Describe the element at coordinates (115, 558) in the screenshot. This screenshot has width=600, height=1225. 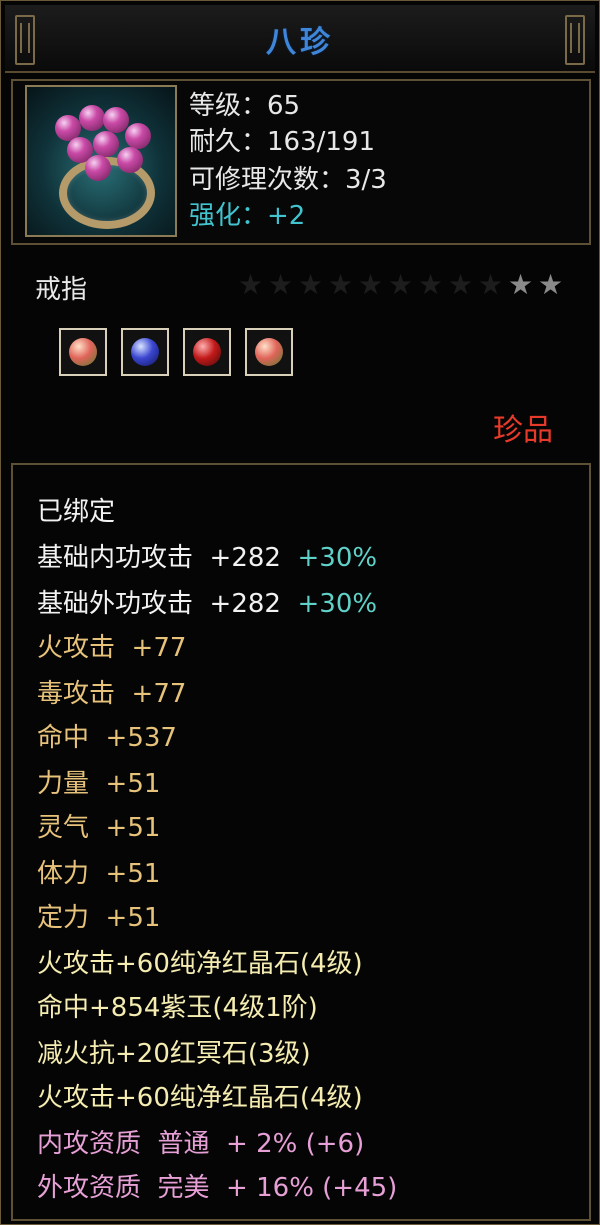
I see `stat-label: 基础内功攻击` at that location.